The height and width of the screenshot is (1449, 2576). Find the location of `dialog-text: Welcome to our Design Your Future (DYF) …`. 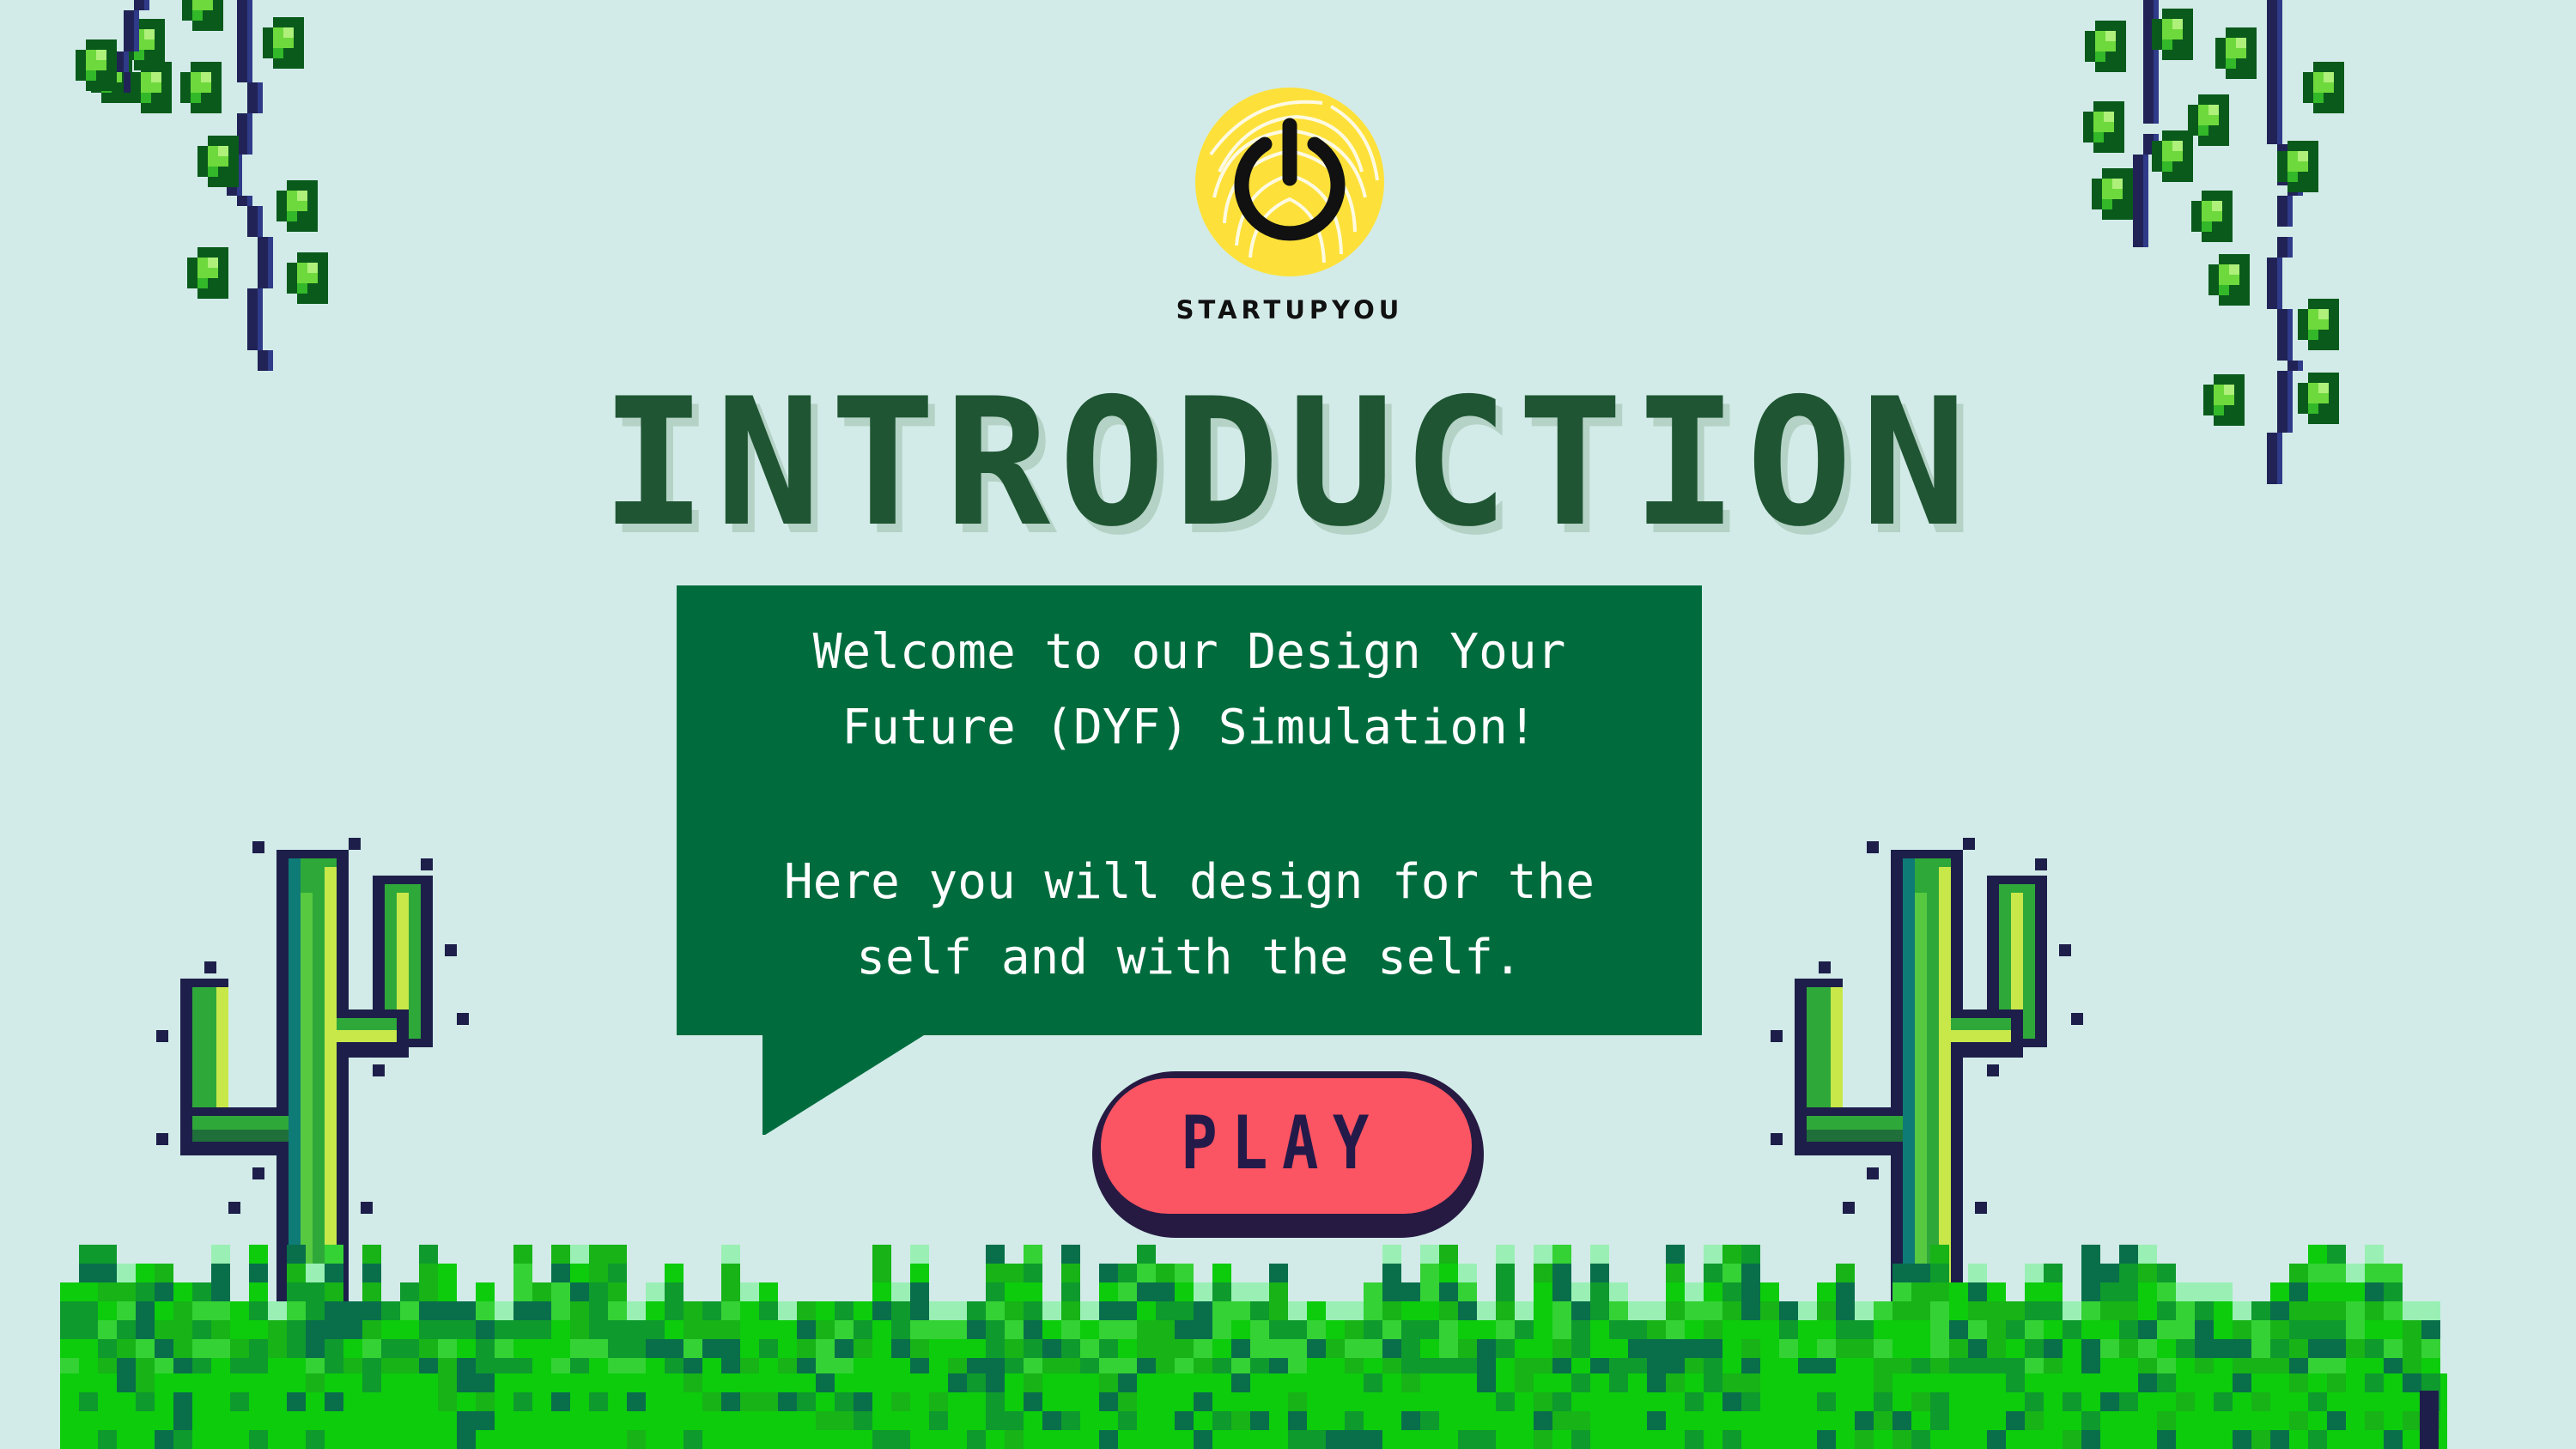

dialog-text: Welcome to our Design Your Future (DYF) … is located at coordinates (1189, 805).